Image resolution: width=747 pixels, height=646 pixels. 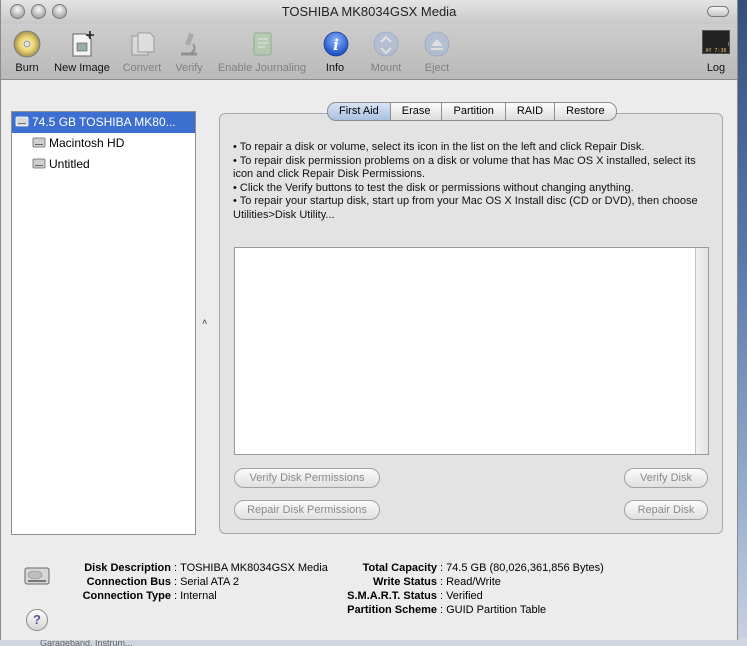 I want to click on new-image-button: New Image, so click(x=82, y=52).